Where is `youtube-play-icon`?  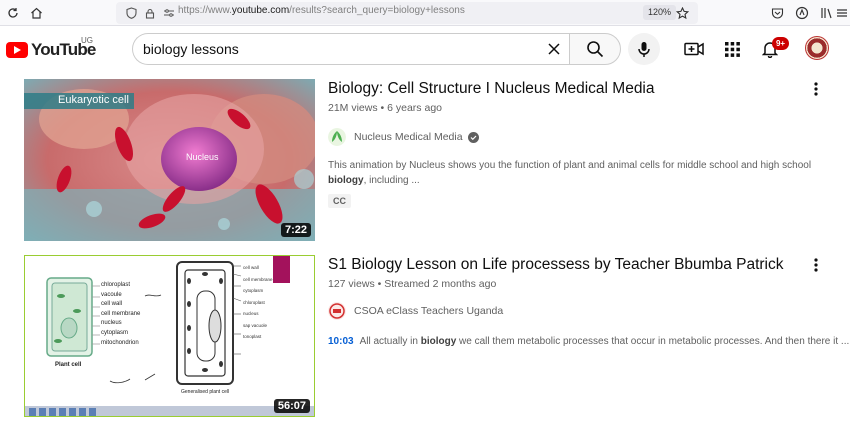 youtube-play-icon is located at coordinates (17, 50).